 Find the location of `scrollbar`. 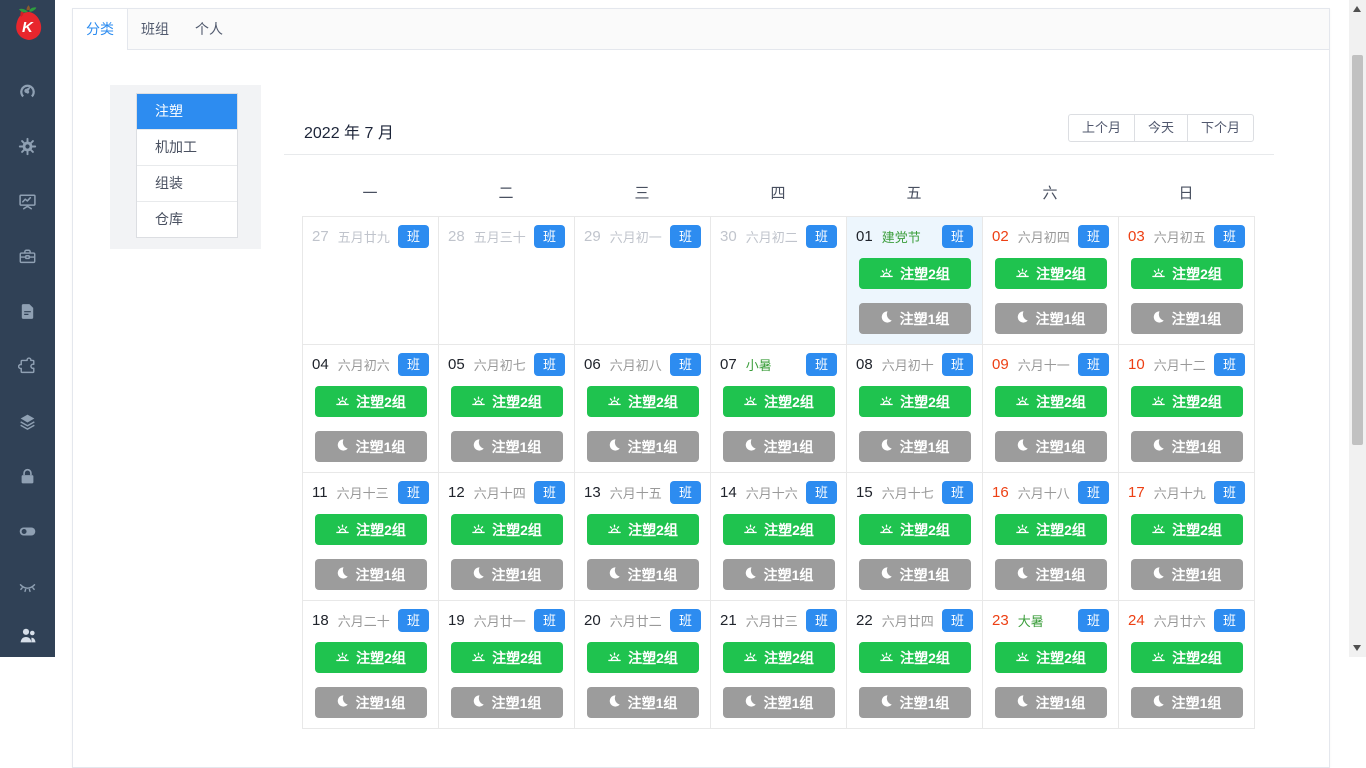

scrollbar is located at coordinates (1357, 328).